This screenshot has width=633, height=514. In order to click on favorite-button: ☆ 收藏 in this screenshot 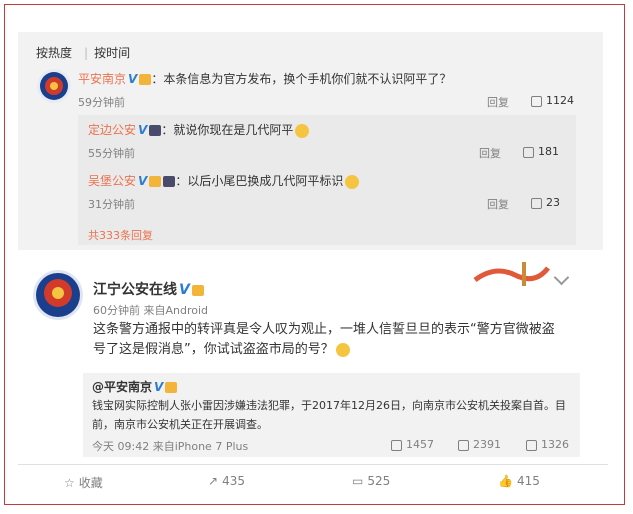, I will do `click(83, 482)`.